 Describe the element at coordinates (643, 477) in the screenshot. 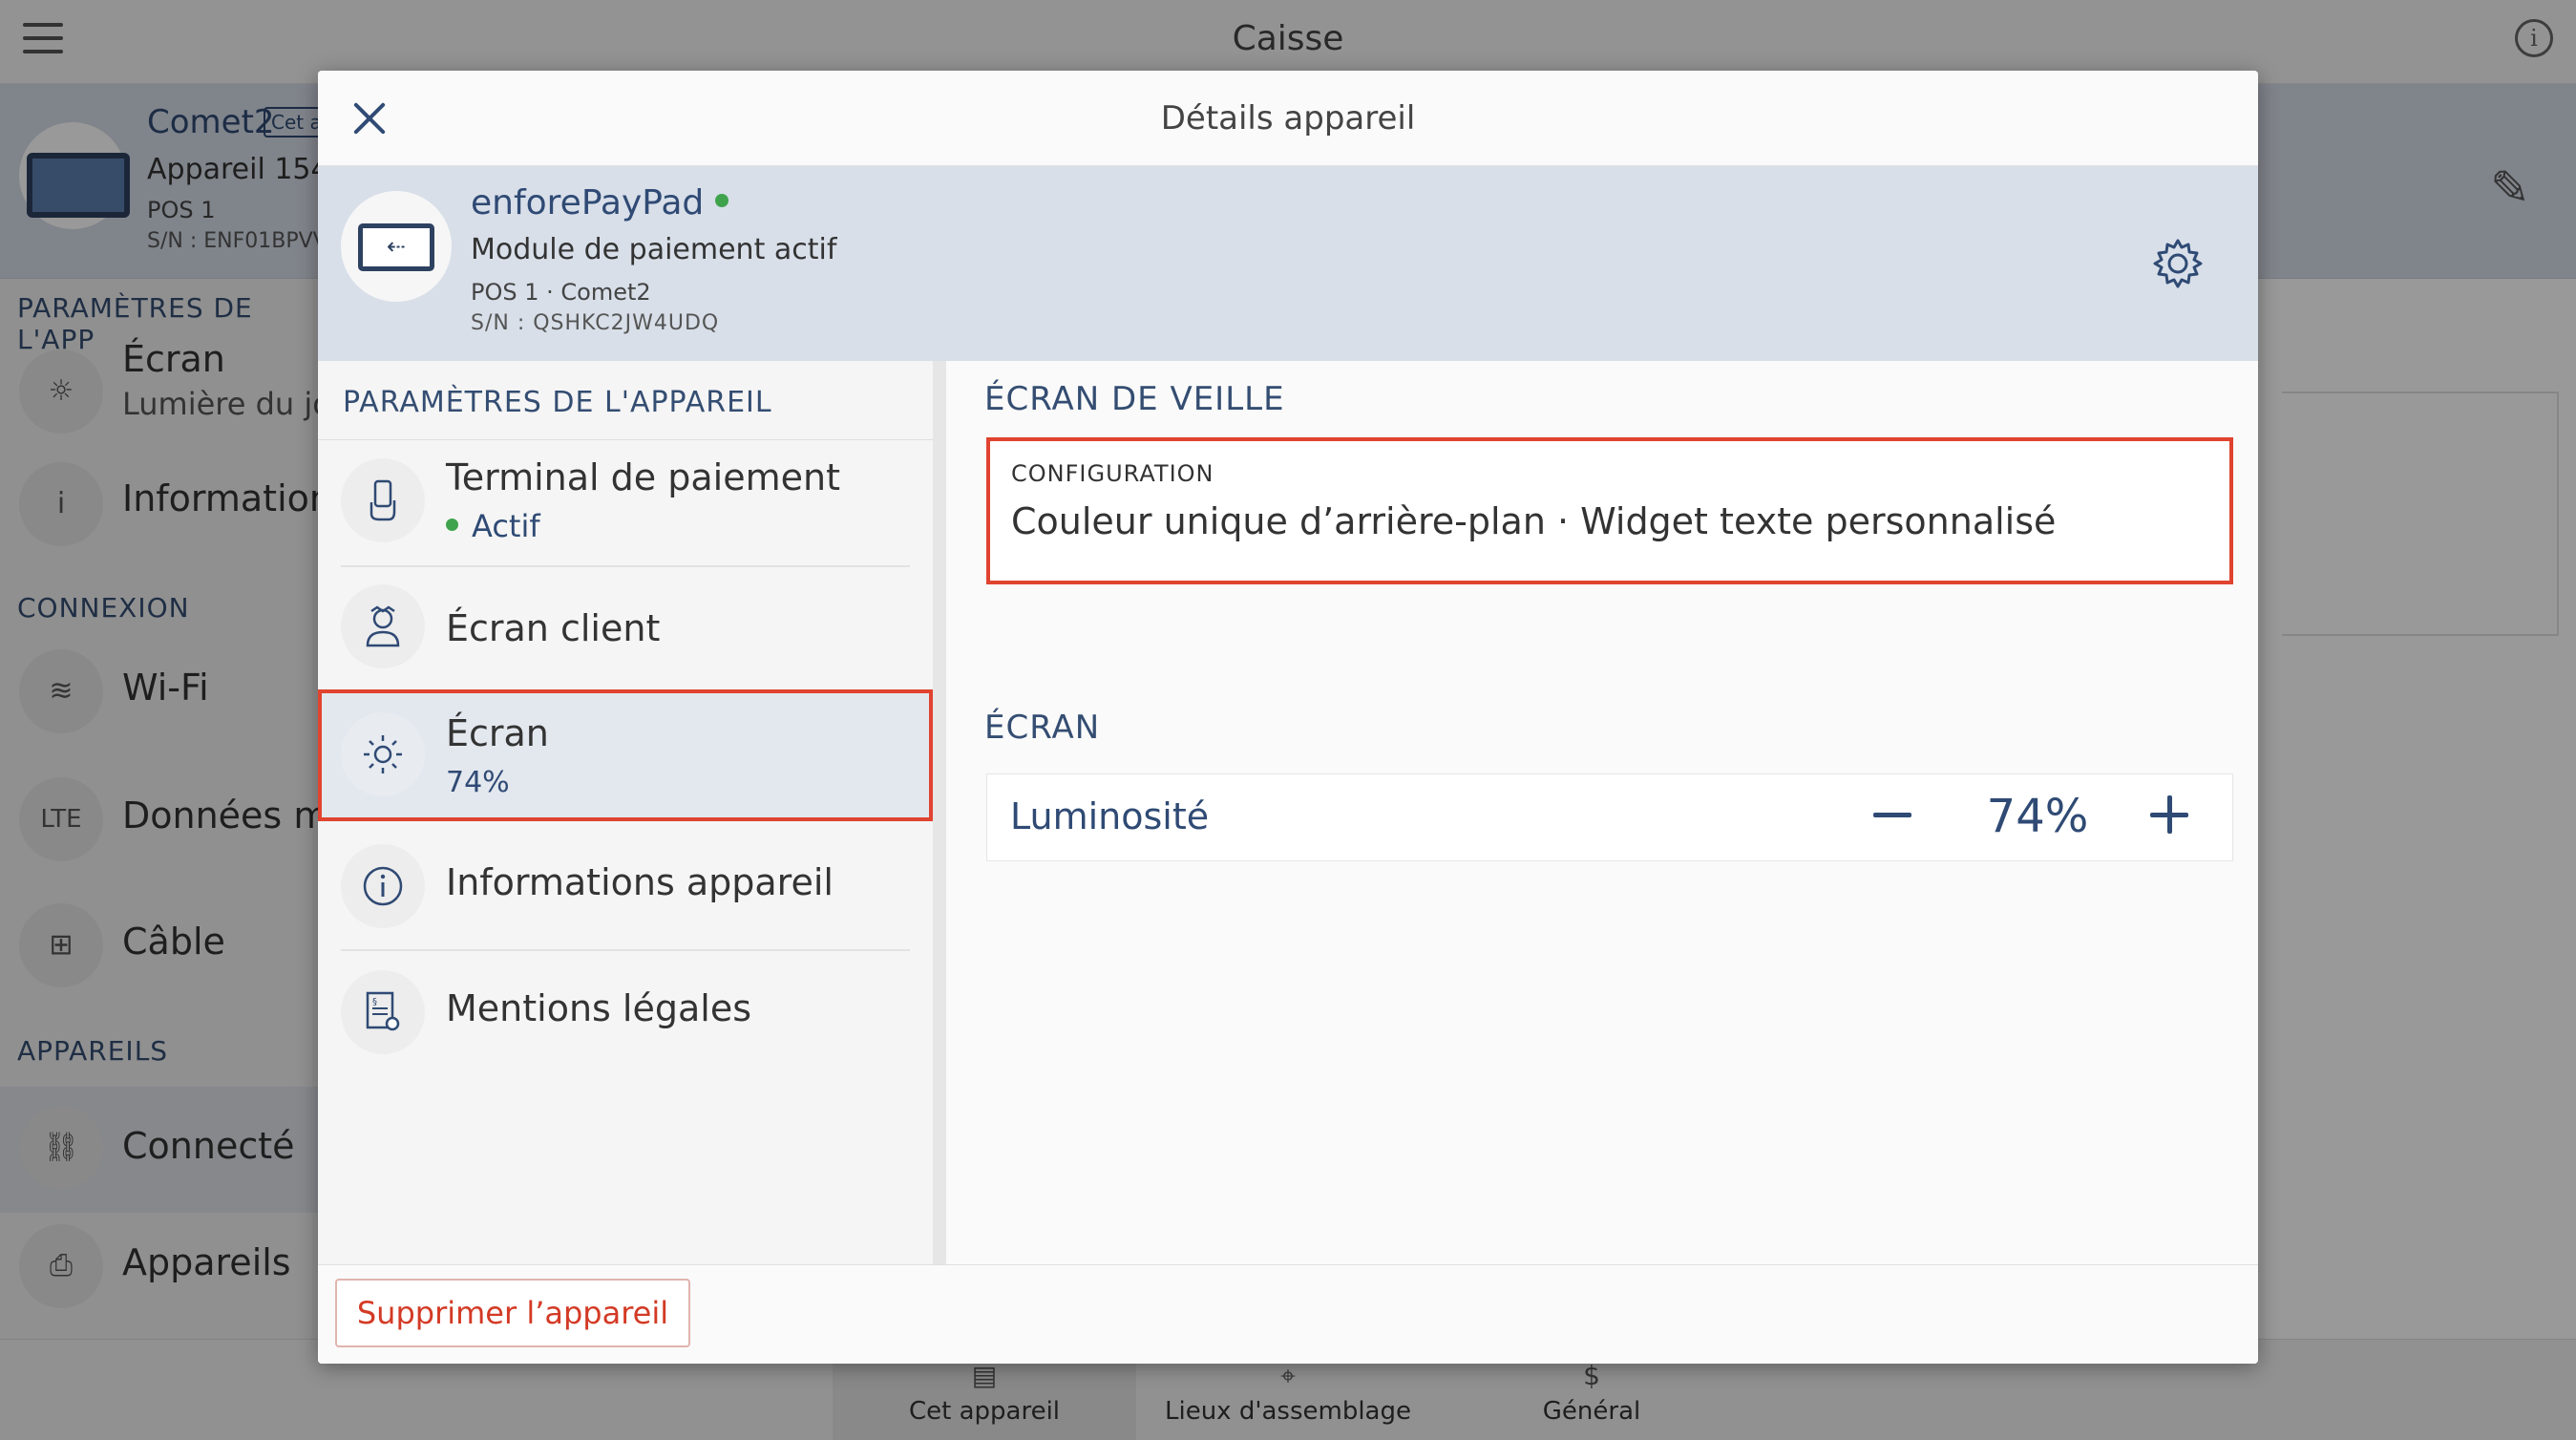

I see `settings-item-label: Terminal de paiement` at that location.